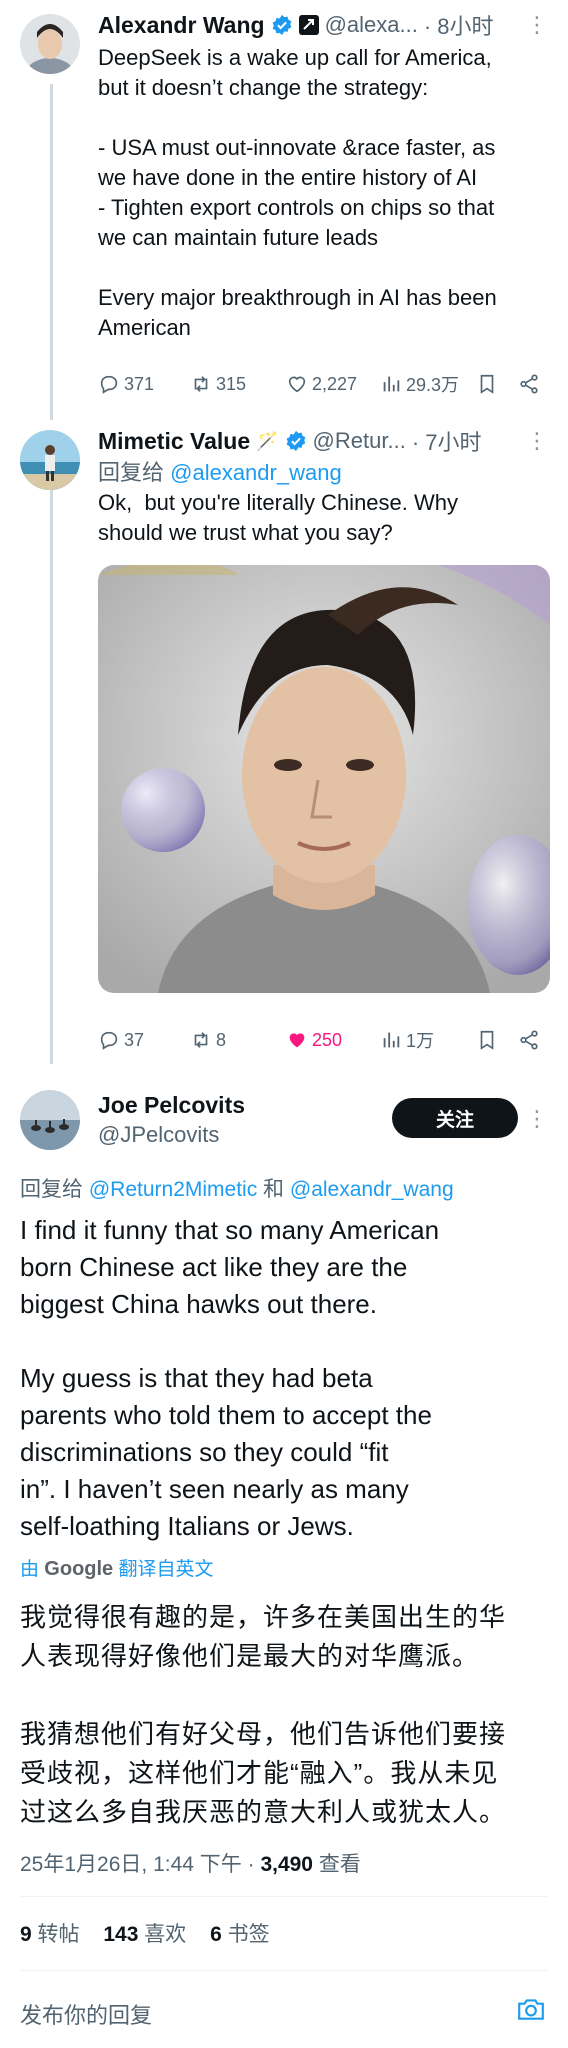  Describe the element at coordinates (238, 1040) in the screenshot. I see `retweet-button: 8` at that location.